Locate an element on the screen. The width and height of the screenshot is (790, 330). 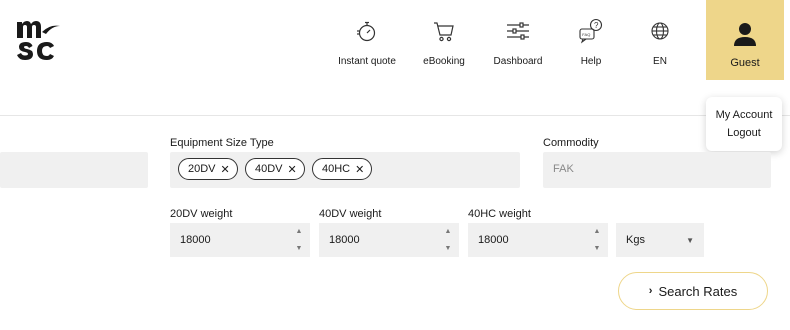
guest-account-button: Guest is located at coordinates (745, 40).